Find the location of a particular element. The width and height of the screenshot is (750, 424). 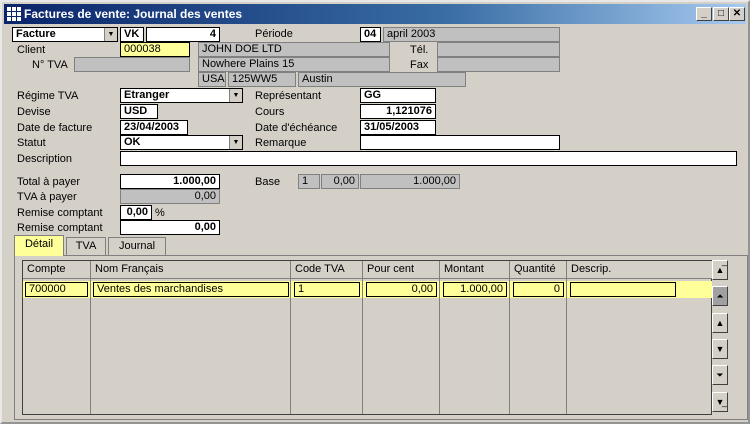

remise-pct-label: Remise comptant is located at coordinates (60, 213).